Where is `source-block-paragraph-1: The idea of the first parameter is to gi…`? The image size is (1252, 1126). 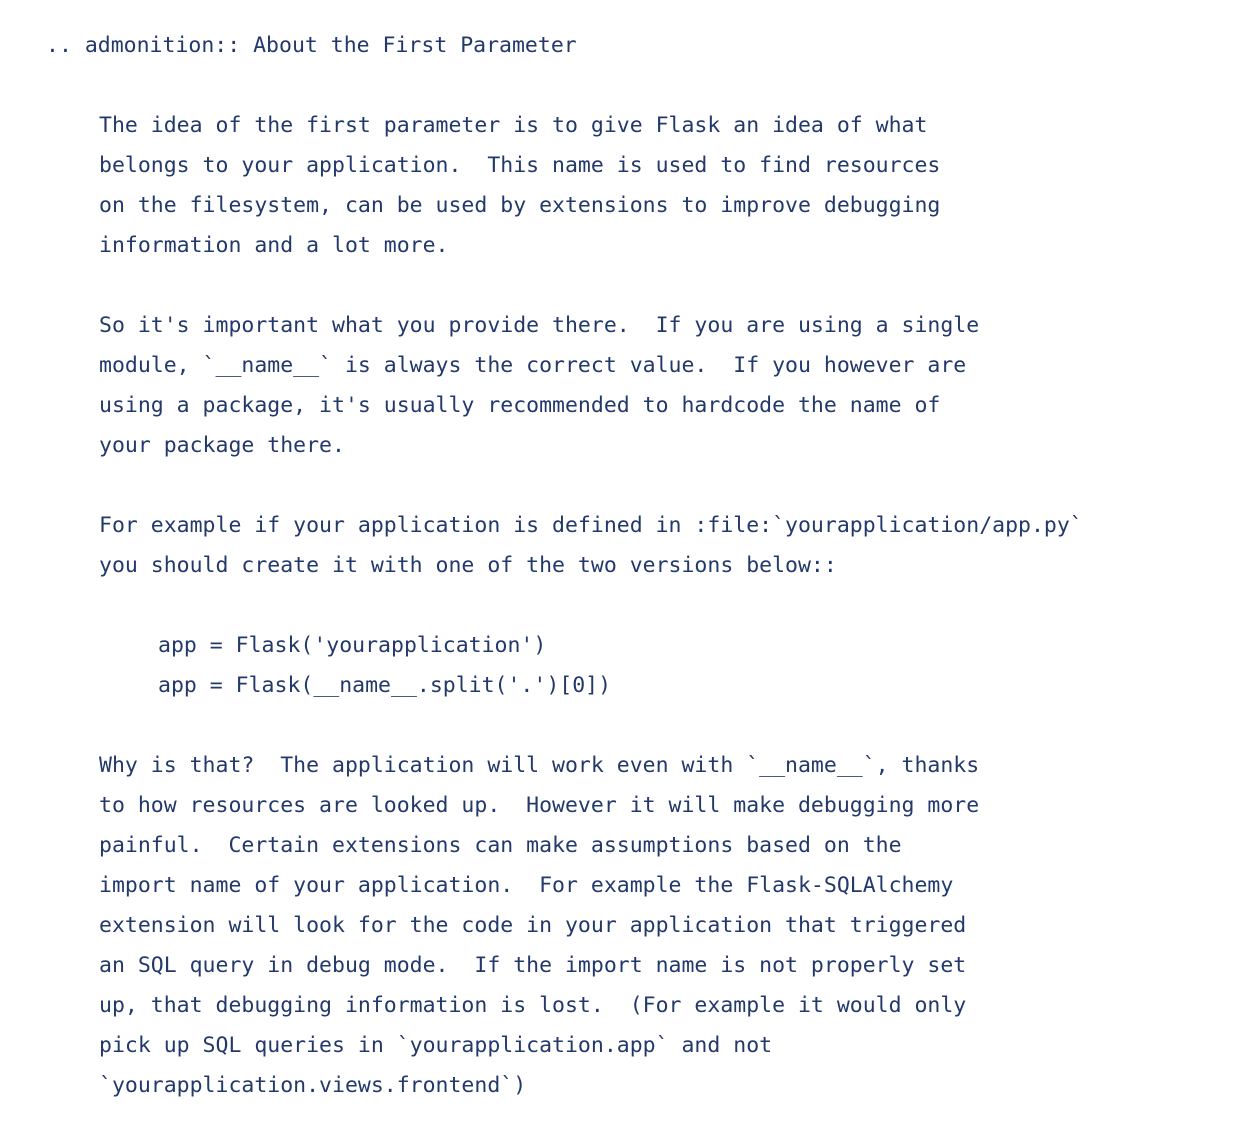 source-block-paragraph-1: The idea of the first parameter is to gi… is located at coordinates (626, 186).